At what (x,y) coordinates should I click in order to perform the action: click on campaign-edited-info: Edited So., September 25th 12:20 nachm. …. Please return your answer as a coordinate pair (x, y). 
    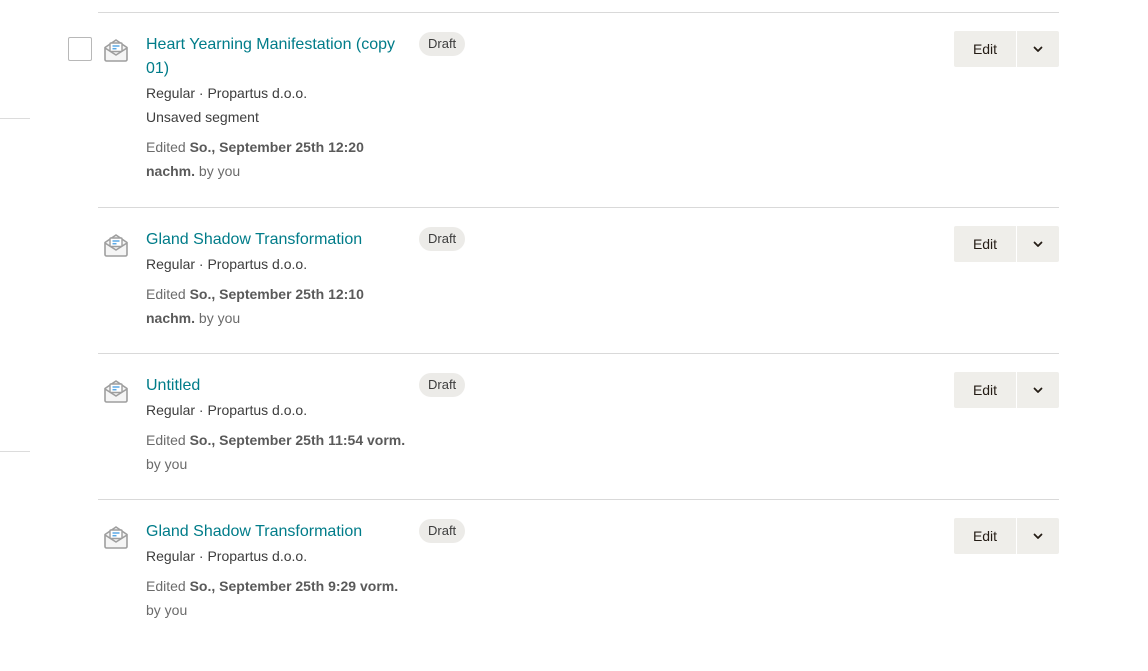
    Looking at the image, I should click on (279, 159).